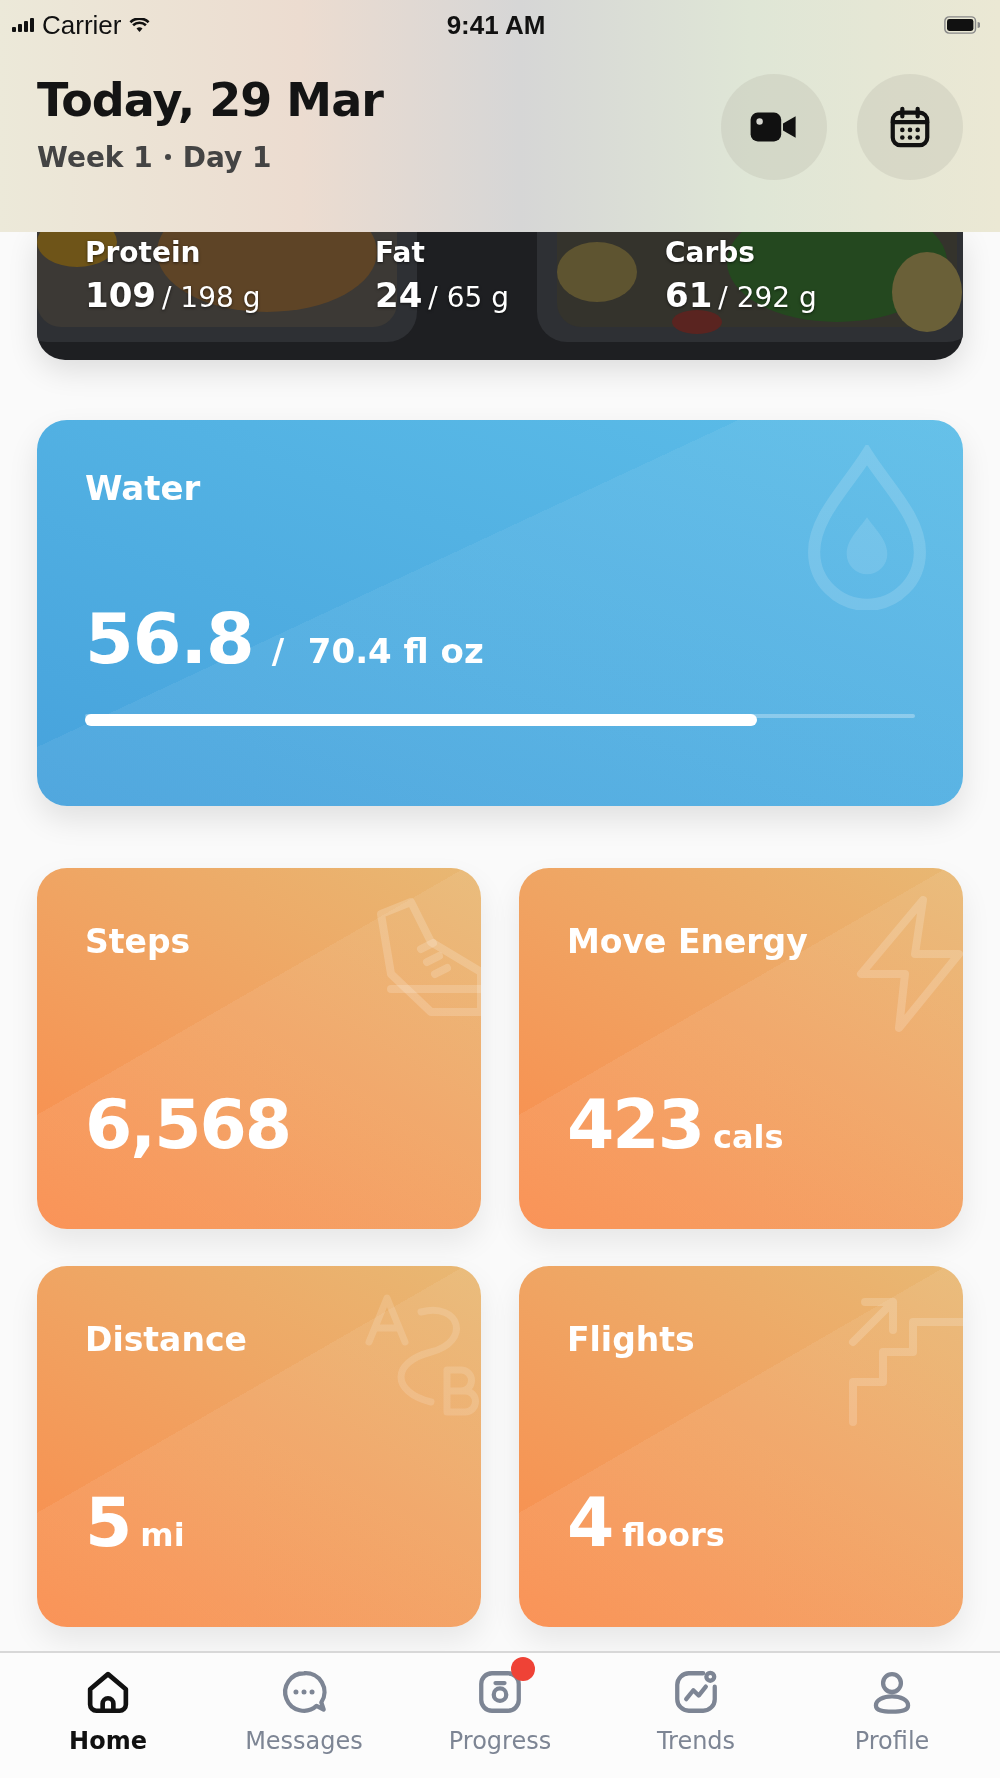  Describe the element at coordinates (167, 157) in the screenshot. I see `separator-dot` at that location.